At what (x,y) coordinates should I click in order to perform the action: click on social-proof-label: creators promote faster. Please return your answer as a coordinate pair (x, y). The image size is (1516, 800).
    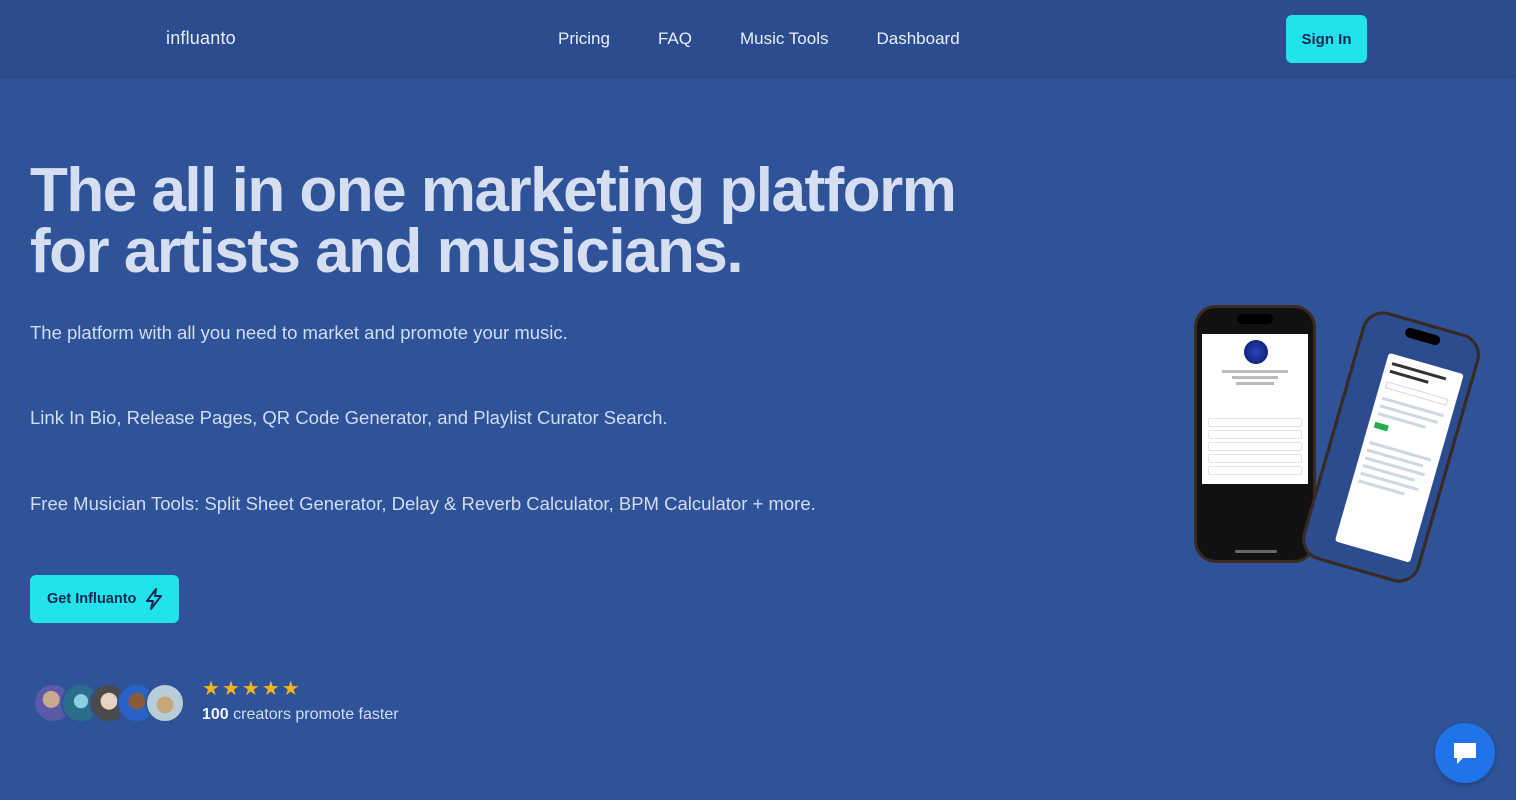
    Looking at the image, I should click on (316, 714).